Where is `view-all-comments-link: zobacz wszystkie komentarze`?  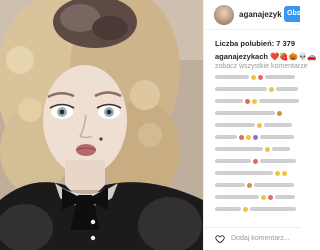
view-all-comments-link: zobacz wszystkie komentarze is located at coordinates (261, 66).